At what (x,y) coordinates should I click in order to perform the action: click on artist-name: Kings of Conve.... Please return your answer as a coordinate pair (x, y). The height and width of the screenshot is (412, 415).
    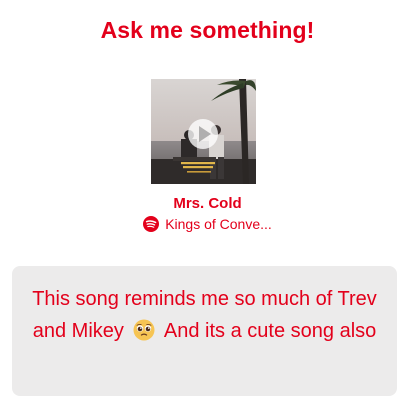
    Looking at the image, I should click on (218, 224).